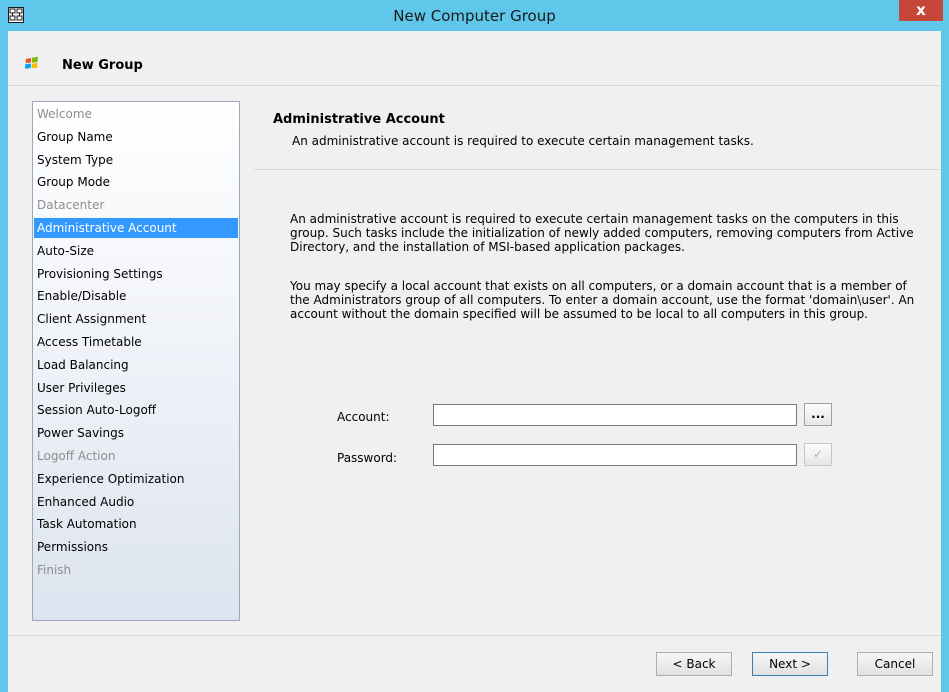 The width and height of the screenshot is (949, 692). I want to click on wizard-step-welcome: Welcome, so click(64, 114).